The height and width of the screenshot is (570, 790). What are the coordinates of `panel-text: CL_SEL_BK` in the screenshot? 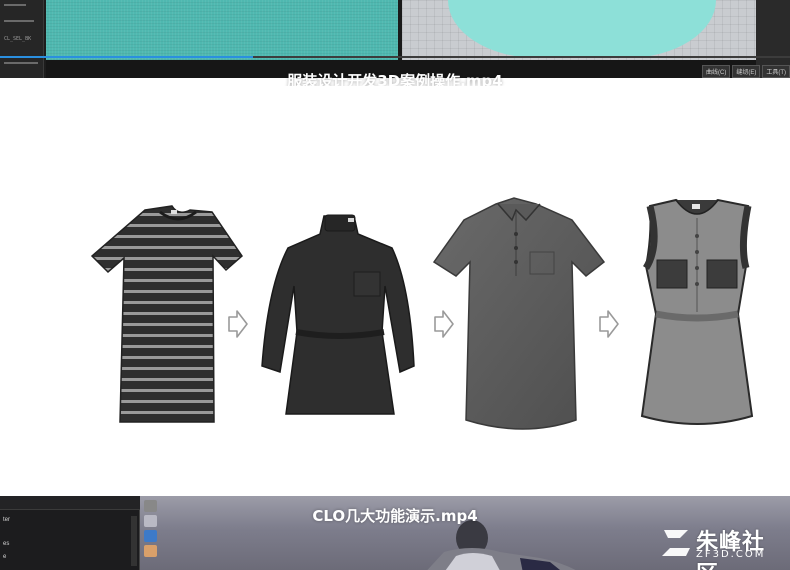 It's located at (18, 39).